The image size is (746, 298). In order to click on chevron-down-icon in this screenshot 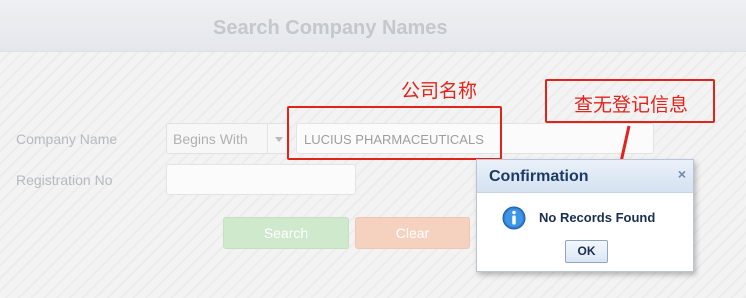, I will do `click(278, 138)`.